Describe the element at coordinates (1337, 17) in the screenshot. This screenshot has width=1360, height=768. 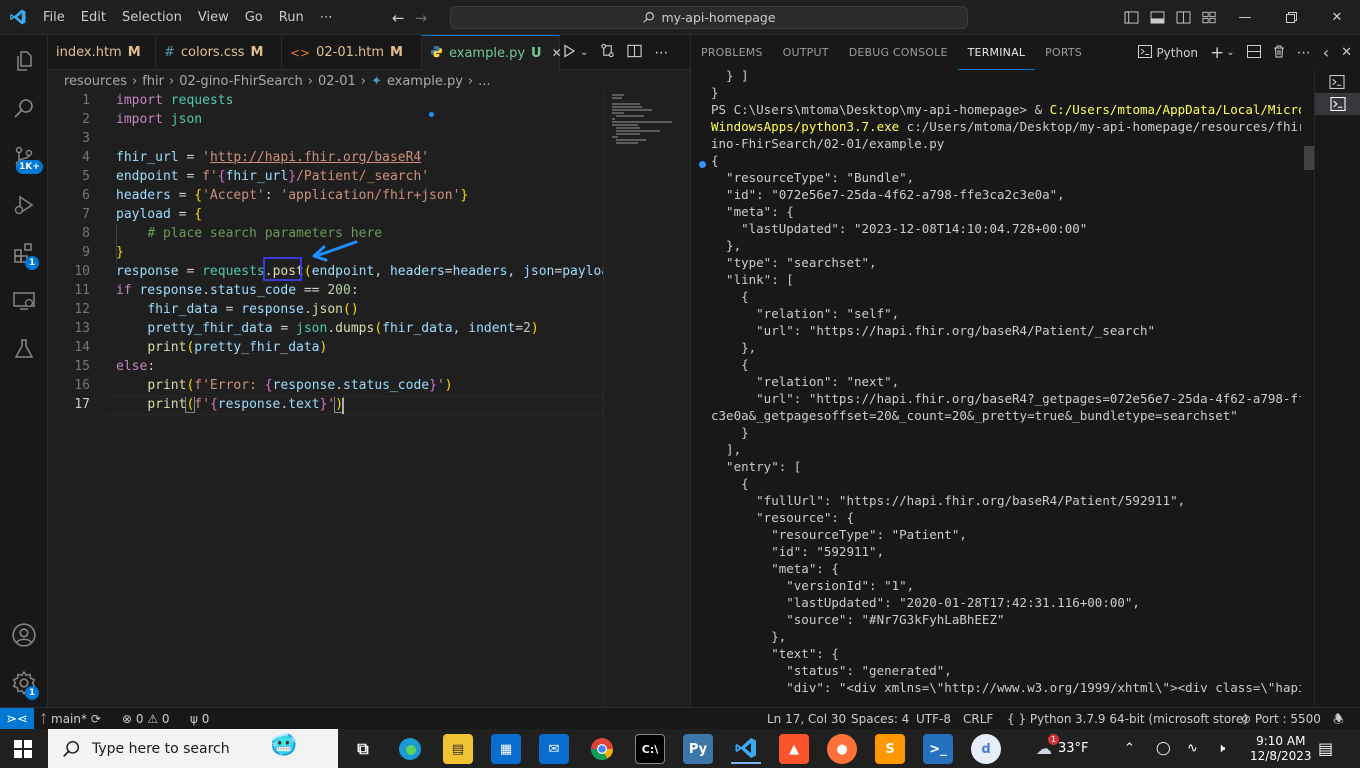
I see `close-window-icon: ✕` at that location.